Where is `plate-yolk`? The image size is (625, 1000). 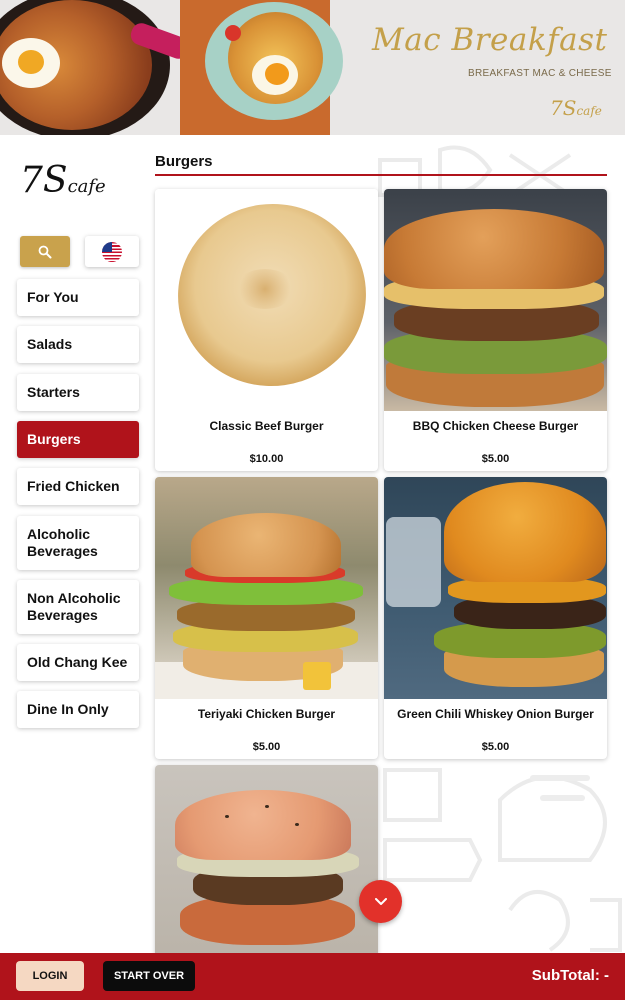
plate-yolk is located at coordinates (277, 74).